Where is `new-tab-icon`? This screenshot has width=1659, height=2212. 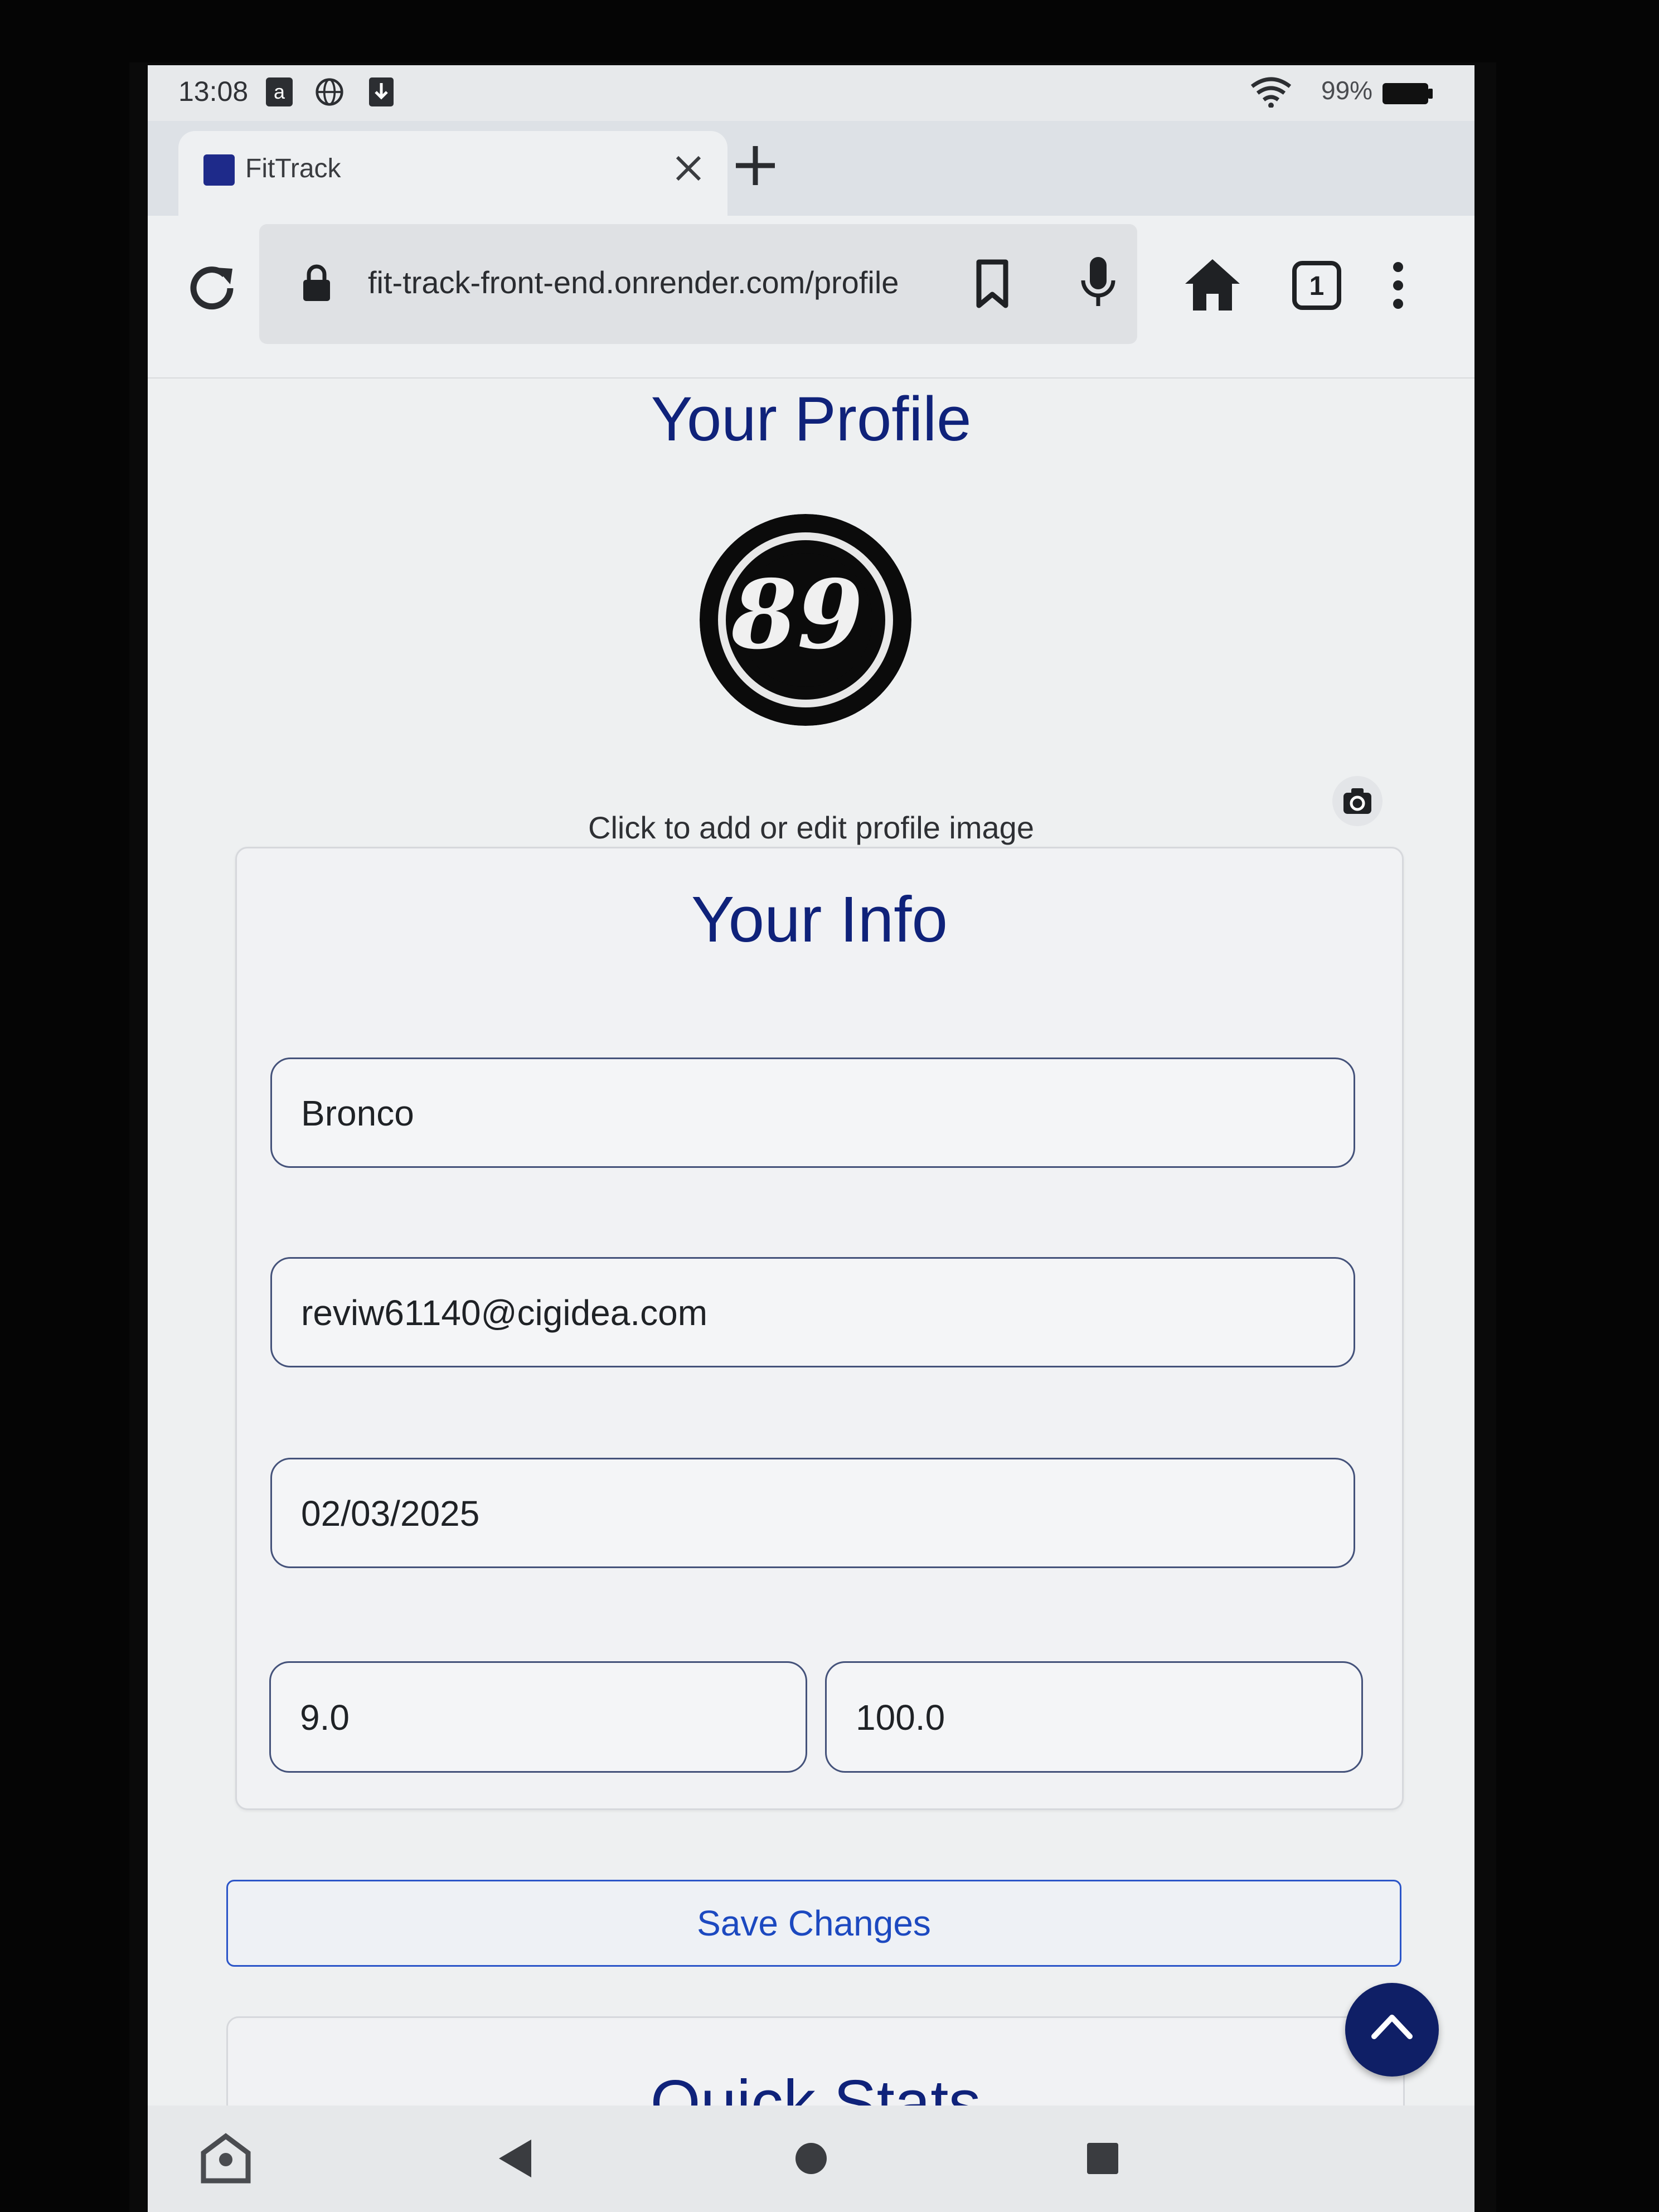
new-tab-icon is located at coordinates (755, 165).